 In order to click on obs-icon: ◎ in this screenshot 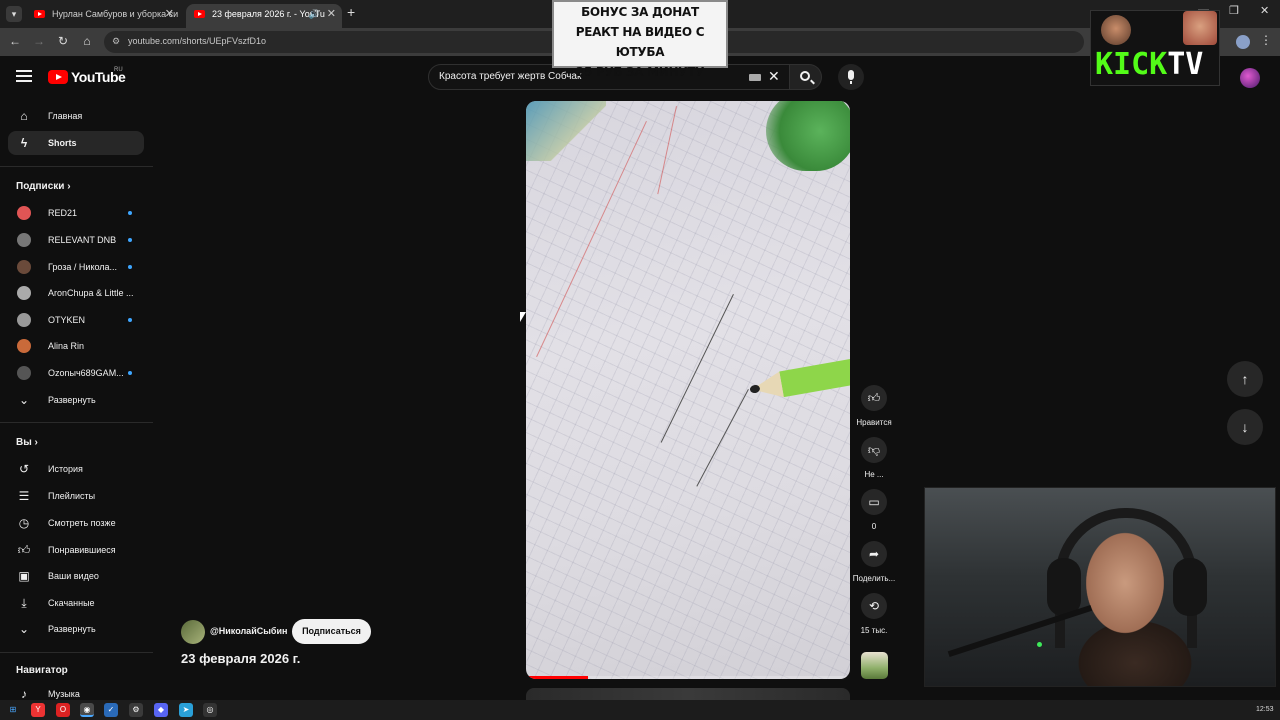, I will do `click(210, 710)`.